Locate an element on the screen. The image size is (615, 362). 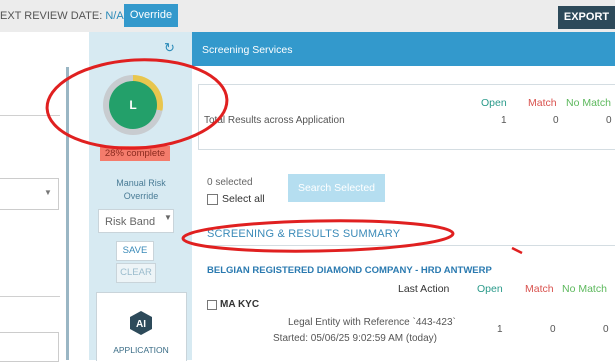
application-label: APPLICATION is located at coordinates (141, 350).